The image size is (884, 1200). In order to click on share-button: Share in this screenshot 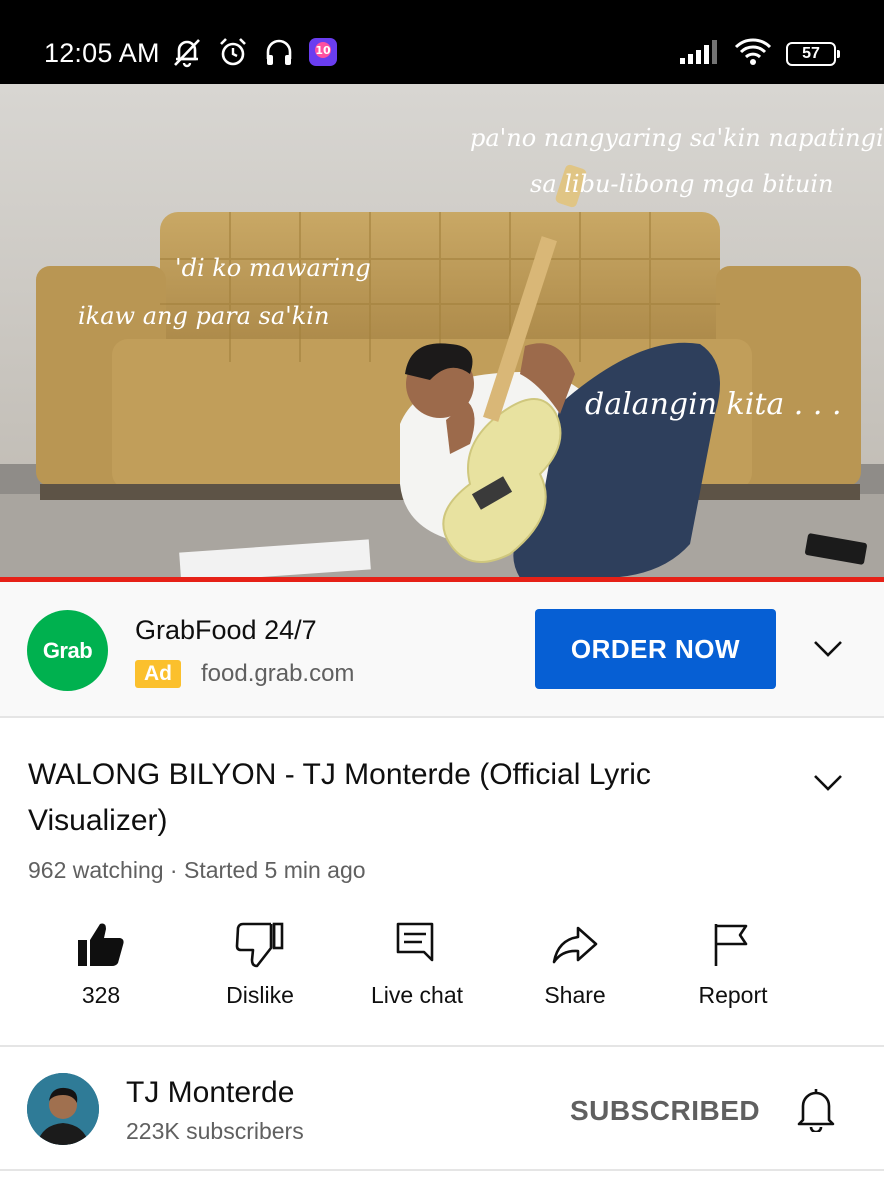, I will do `click(575, 964)`.